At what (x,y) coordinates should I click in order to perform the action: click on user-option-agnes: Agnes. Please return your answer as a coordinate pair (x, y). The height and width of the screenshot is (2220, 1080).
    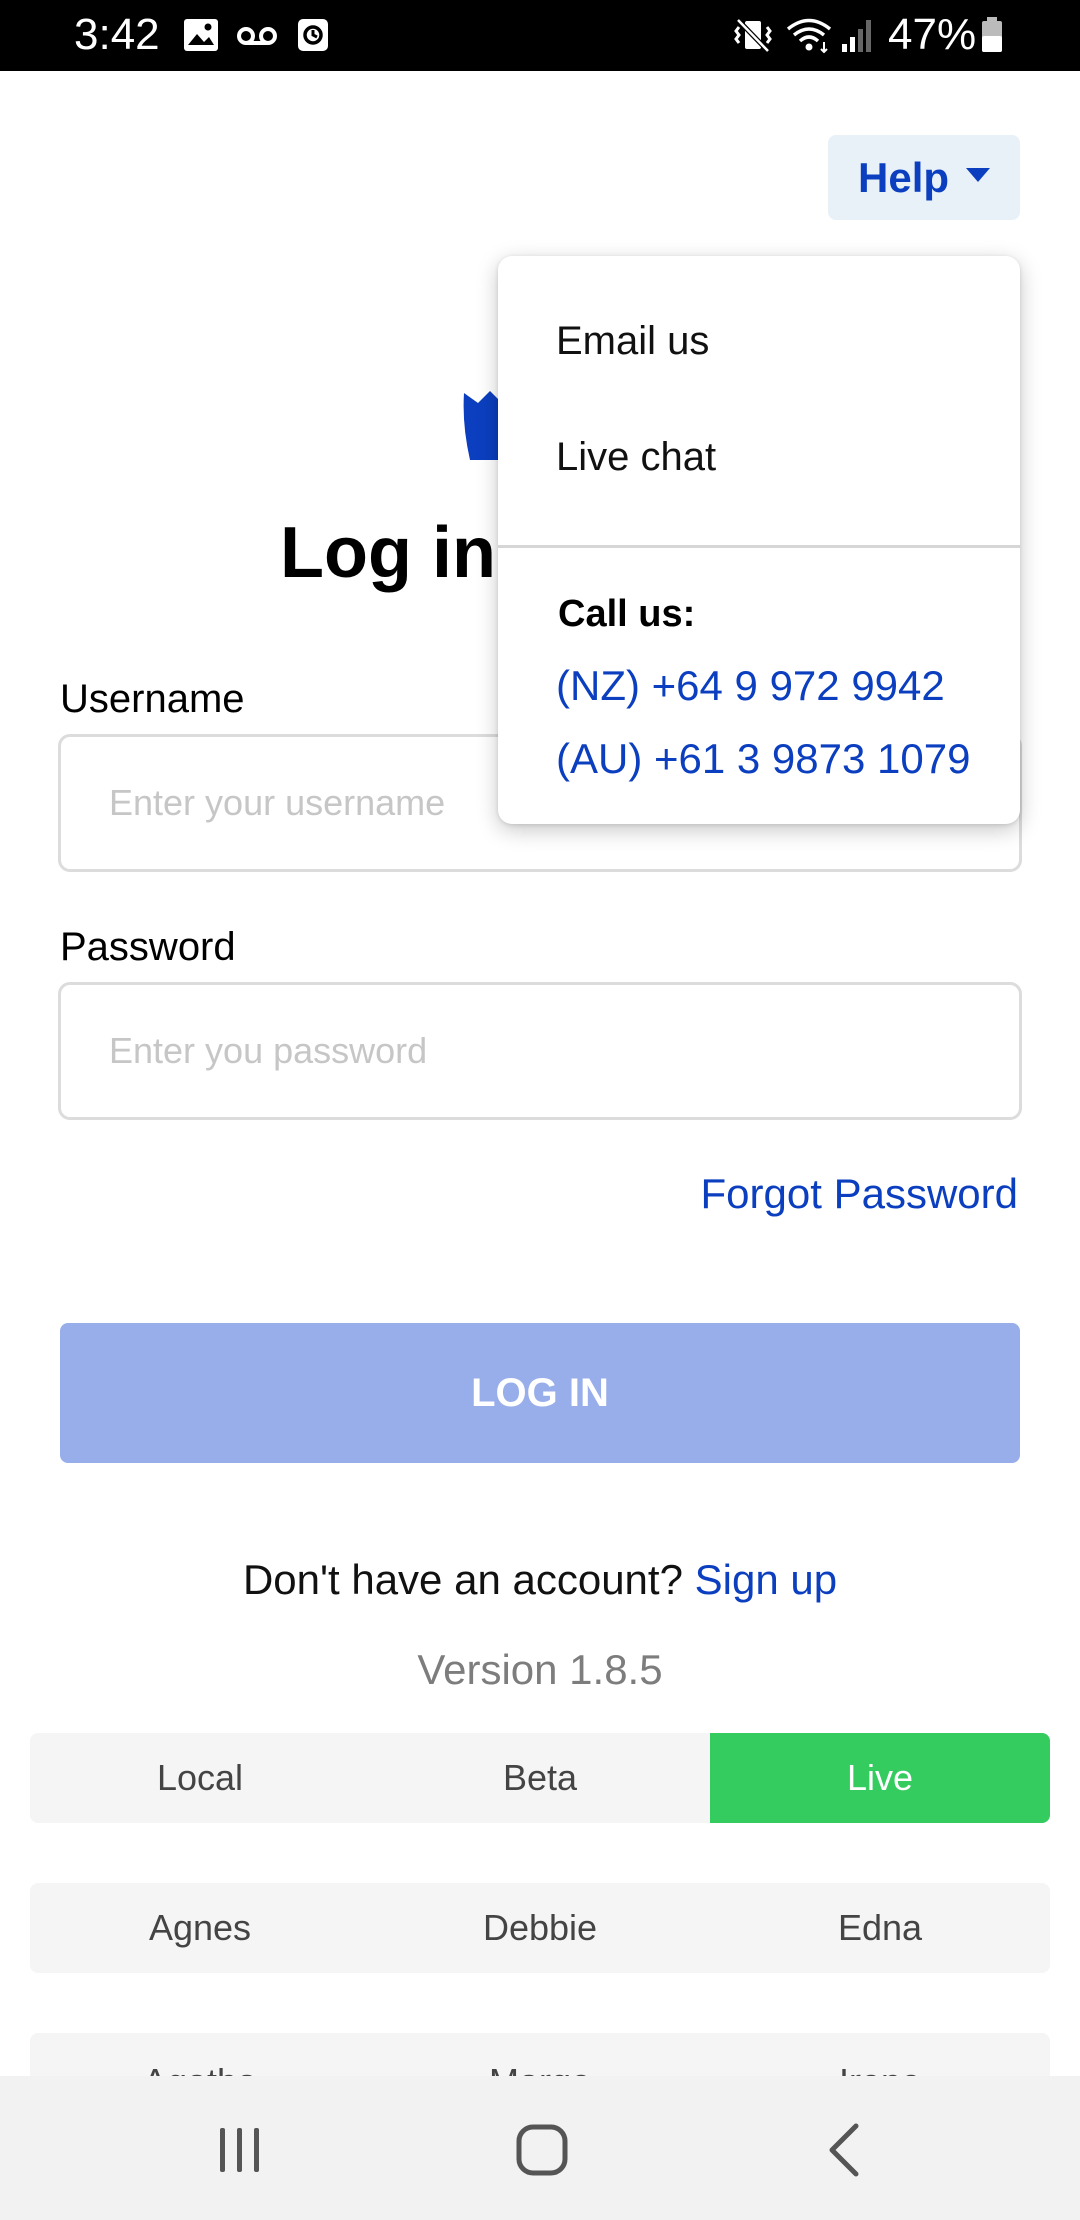
    Looking at the image, I should click on (200, 1928).